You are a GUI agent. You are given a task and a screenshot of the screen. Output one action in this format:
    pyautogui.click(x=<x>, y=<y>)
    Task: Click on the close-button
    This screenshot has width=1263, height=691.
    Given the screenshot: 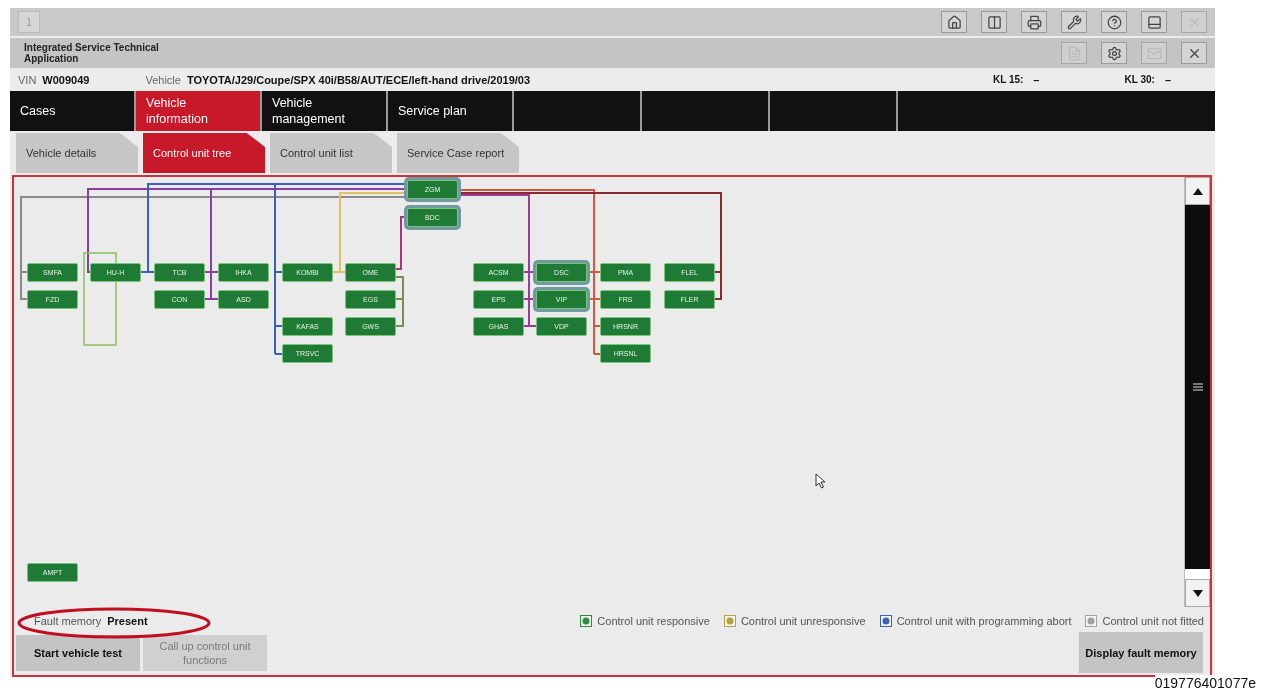 What is the action you would take?
    pyautogui.click(x=1194, y=53)
    